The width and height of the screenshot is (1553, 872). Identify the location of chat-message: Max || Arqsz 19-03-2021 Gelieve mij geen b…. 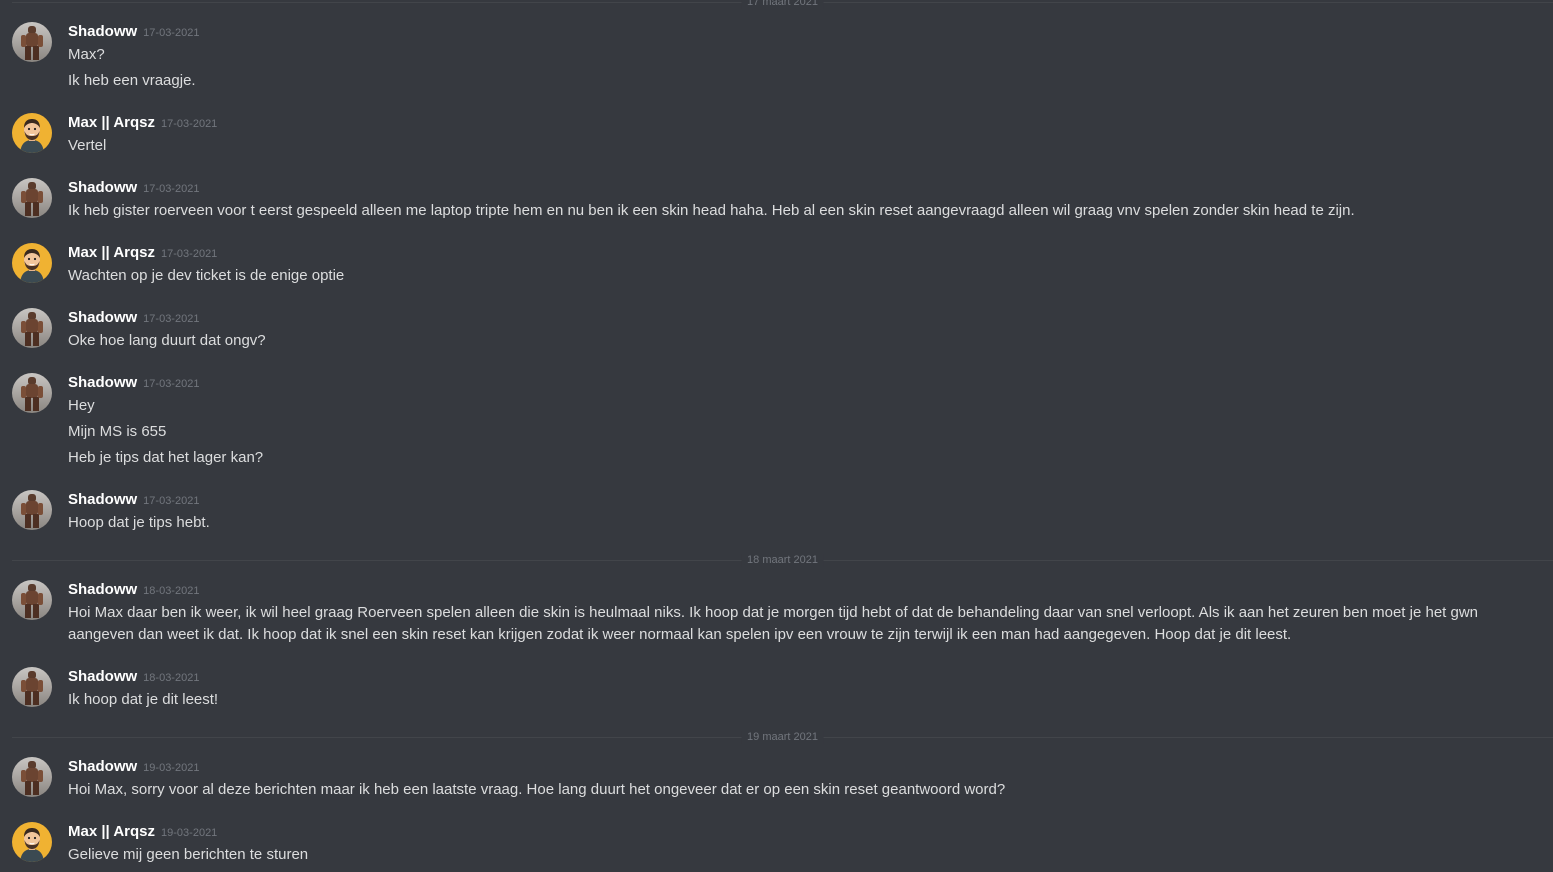
(775, 845).